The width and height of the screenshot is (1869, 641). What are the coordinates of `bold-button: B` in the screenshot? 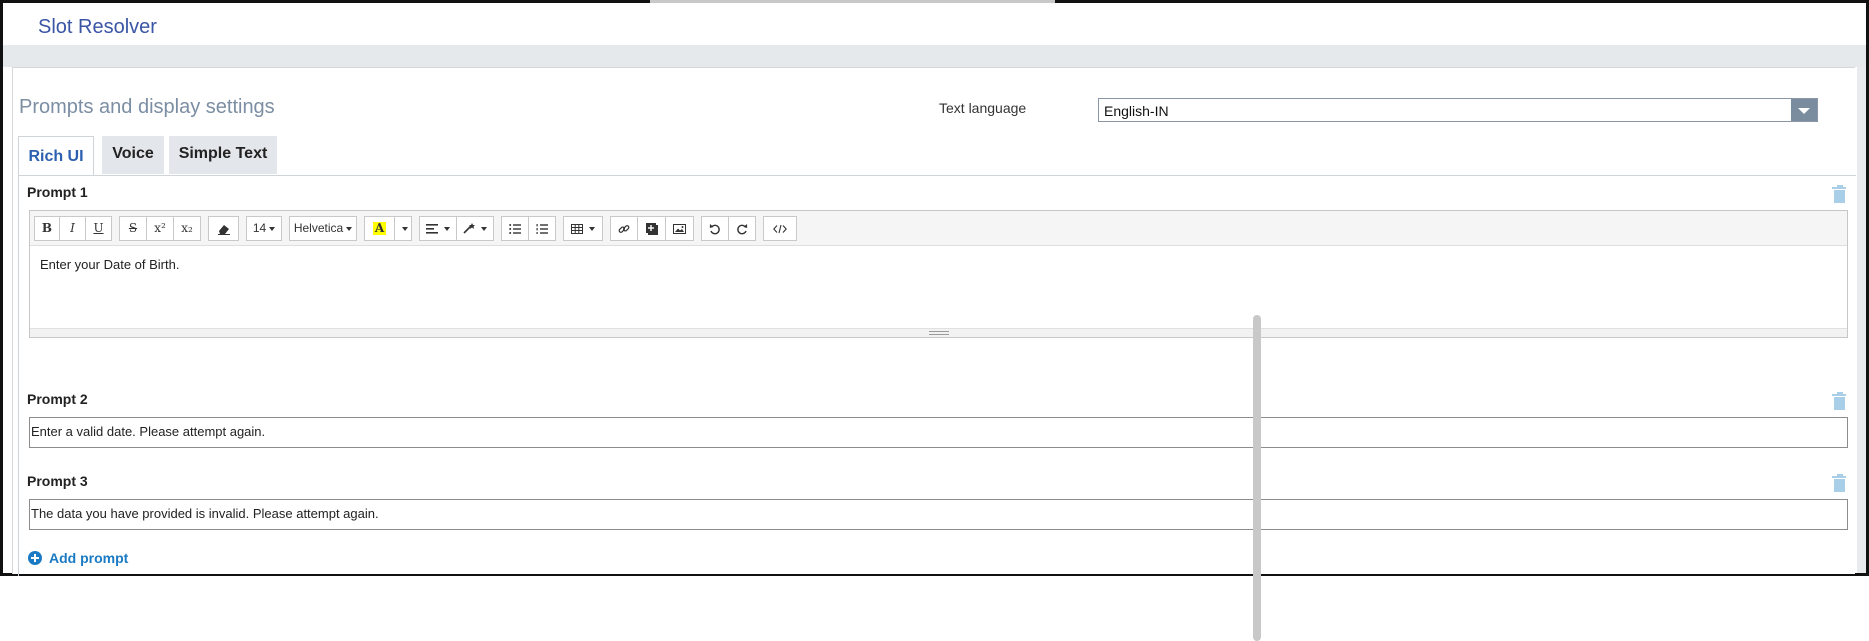 It's located at (47, 228).